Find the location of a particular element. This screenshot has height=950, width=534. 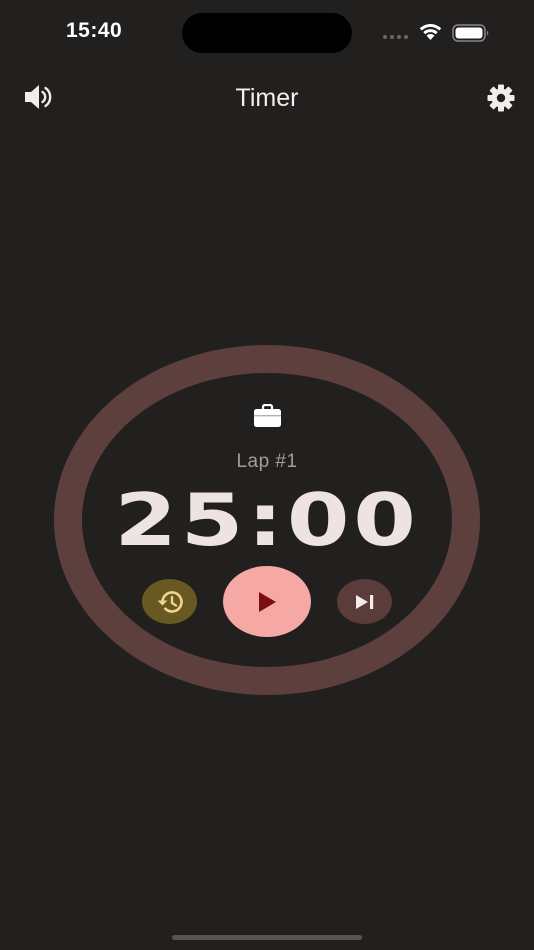

wifi-icon is located at coordinates (430, 31).